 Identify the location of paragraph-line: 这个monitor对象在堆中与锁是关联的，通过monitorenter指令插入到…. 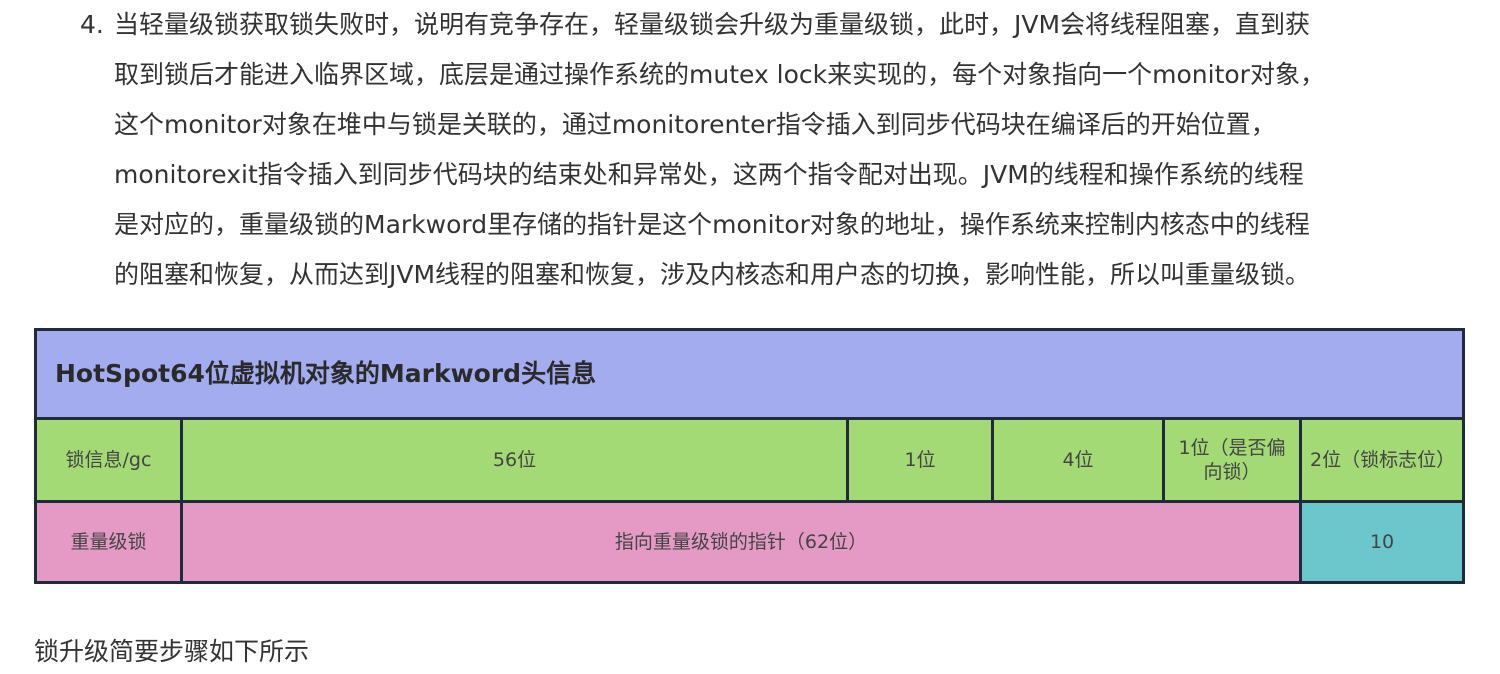
(695, 124).